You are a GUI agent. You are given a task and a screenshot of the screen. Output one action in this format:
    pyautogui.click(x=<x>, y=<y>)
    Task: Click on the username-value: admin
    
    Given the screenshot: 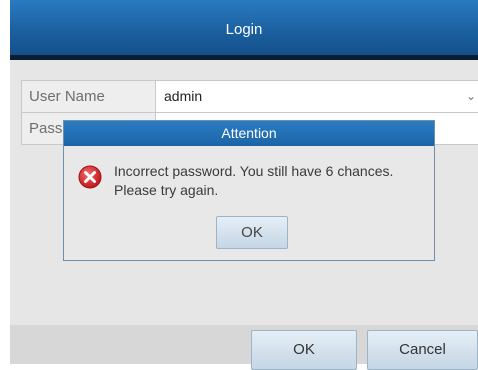 What is the action you would take?
    pyautogui.click(x=183, y=96)
    